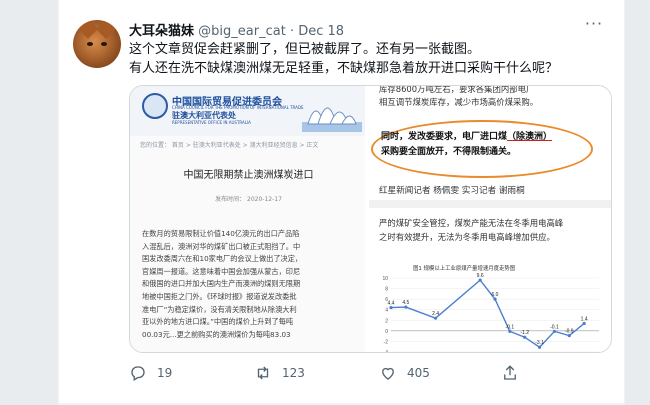  Describe the element at coordinates (344, 68) in the screenshot. I see `tweet-text-line: 有人还在洗不缺煤澳洲煤无足轻重，不缺煤那急着放开进口采购干什么呢？` at that location.